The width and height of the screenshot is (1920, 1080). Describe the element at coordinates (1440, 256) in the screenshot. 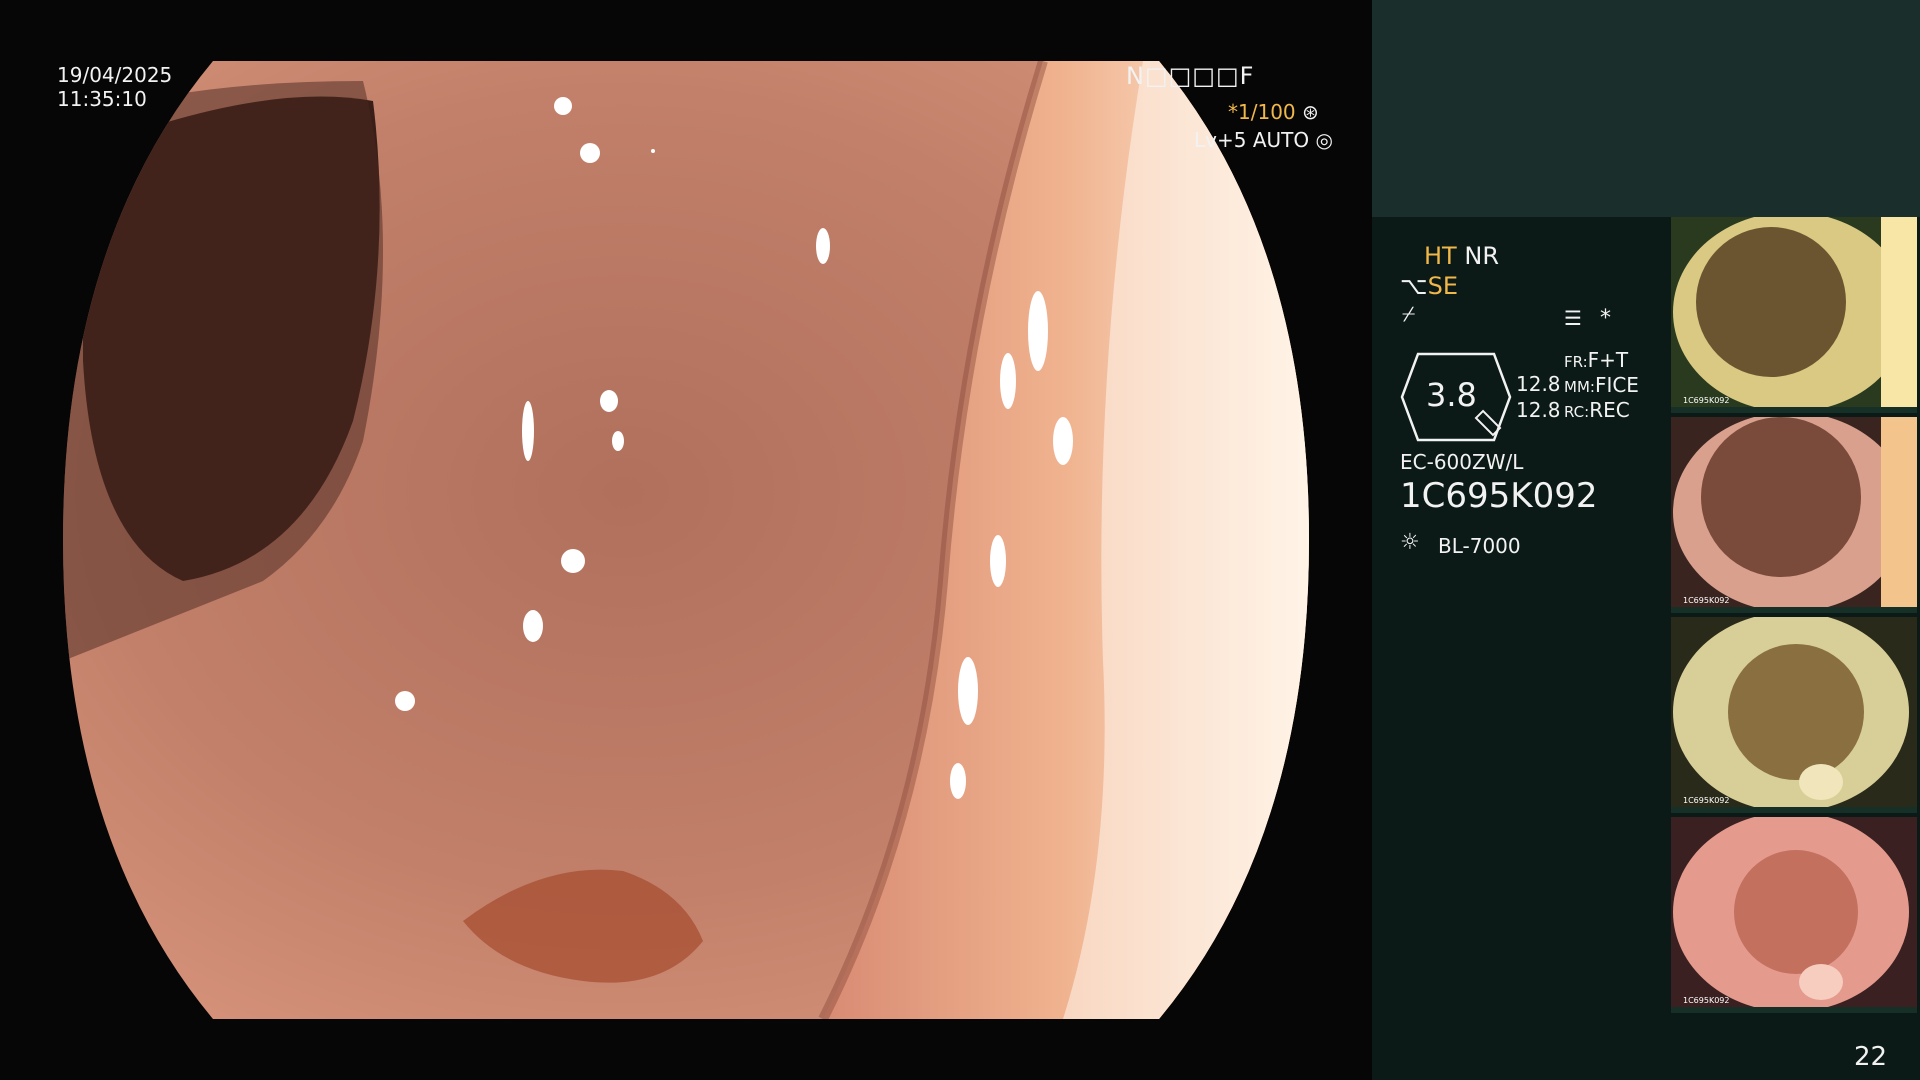

I see `ht-label: HT` at that location.